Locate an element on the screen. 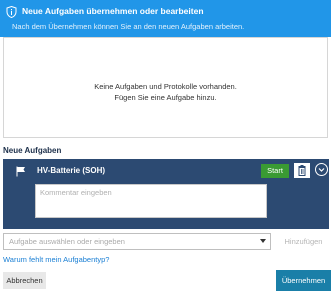  caret-down-icon is located at coordinates (263, 241).